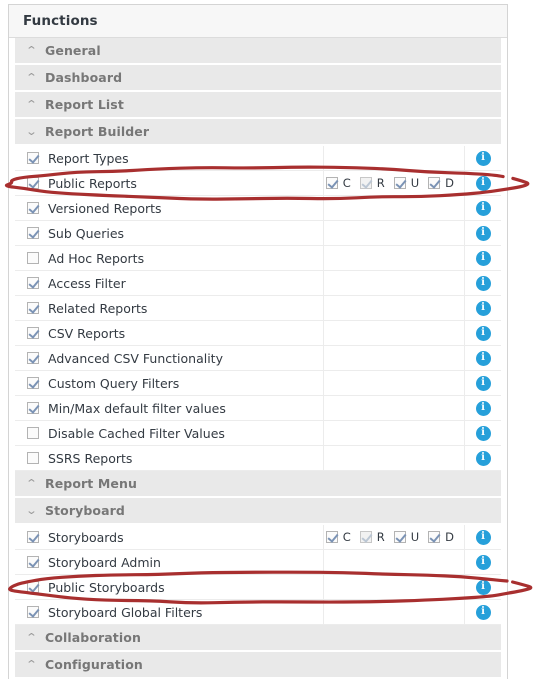  I want to click on function-name-cell: Access Filter, so click(169, 283).